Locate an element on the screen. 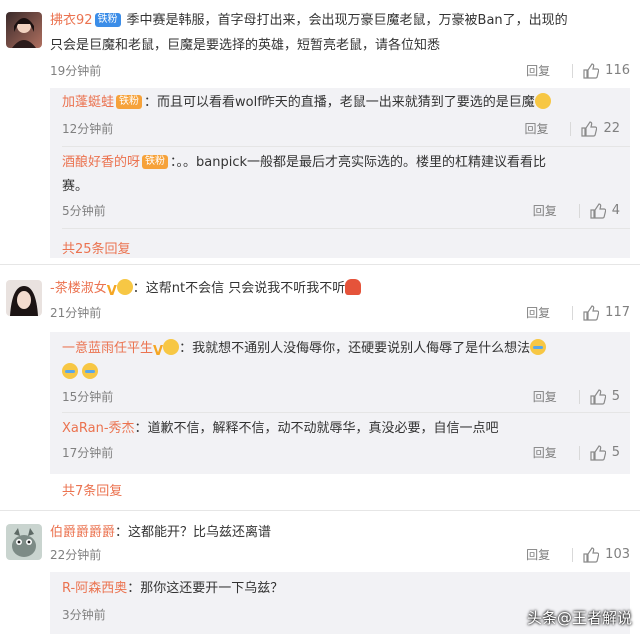 The height and width of the screenshot is (634, 640). reply-text: ：道歉不信，解释不信，动不动就辱华，真没必要，自信一点吧 is located at coordinates (316, 428).